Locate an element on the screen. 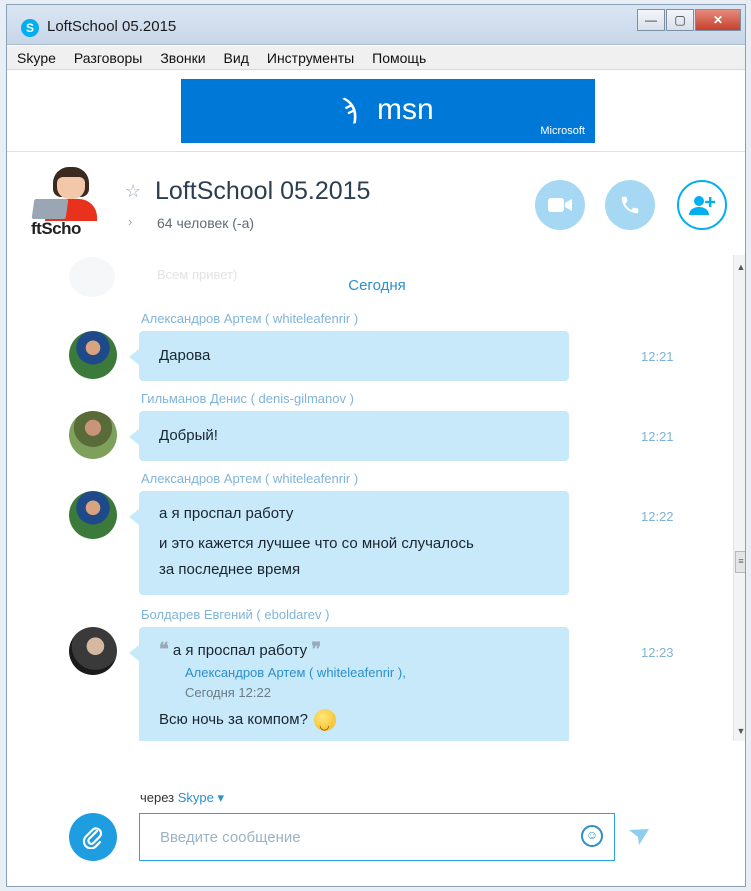 This screenshot has height=891, width=751. menu-calls: Звонки is located at coordinates (182, 58).